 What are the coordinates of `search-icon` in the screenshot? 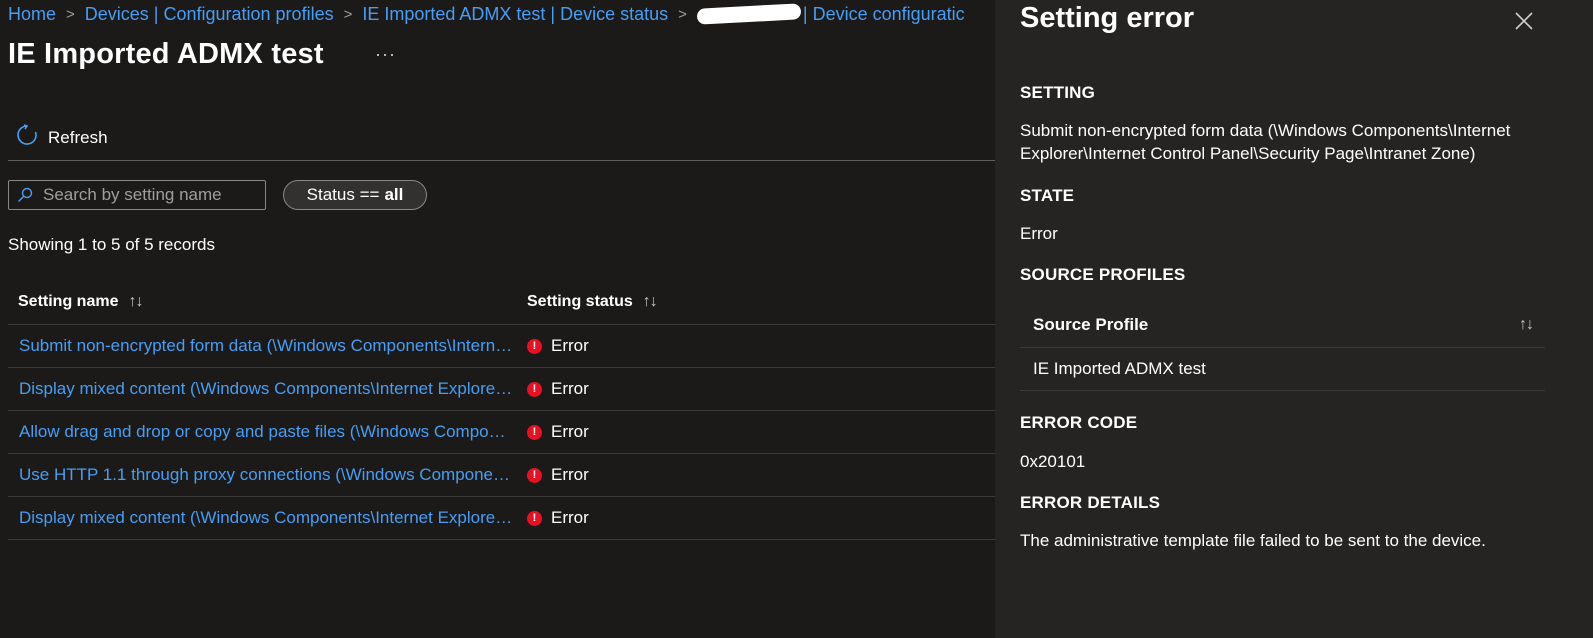 It's located at (25, 195).